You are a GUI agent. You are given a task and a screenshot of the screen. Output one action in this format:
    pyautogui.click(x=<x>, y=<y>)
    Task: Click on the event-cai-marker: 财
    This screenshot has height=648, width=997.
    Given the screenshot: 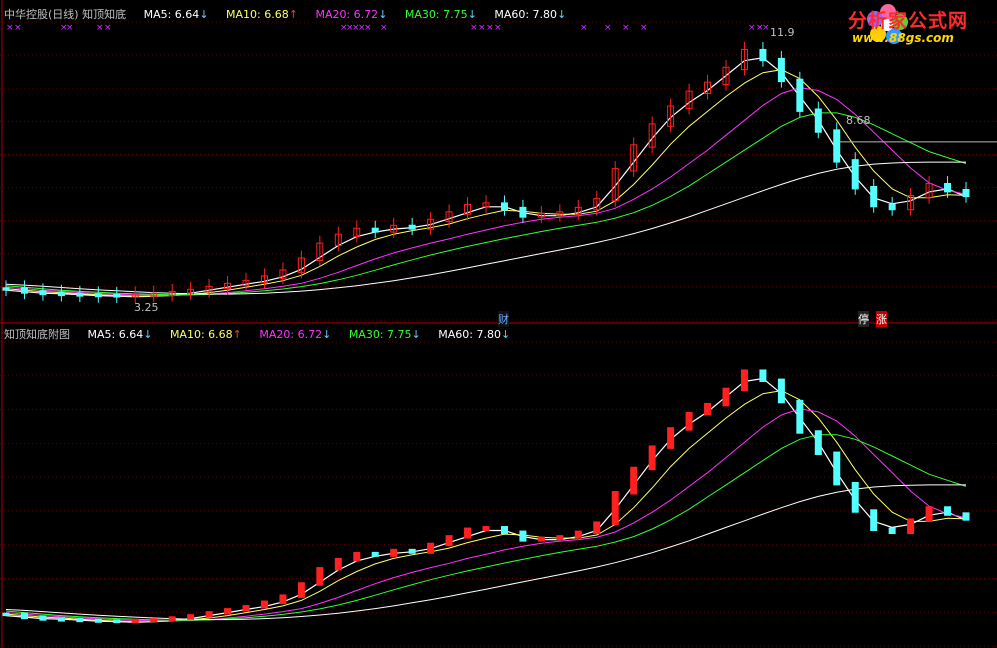 What is the action you would take?
    pyautogui.click(x=503, y=319)
    